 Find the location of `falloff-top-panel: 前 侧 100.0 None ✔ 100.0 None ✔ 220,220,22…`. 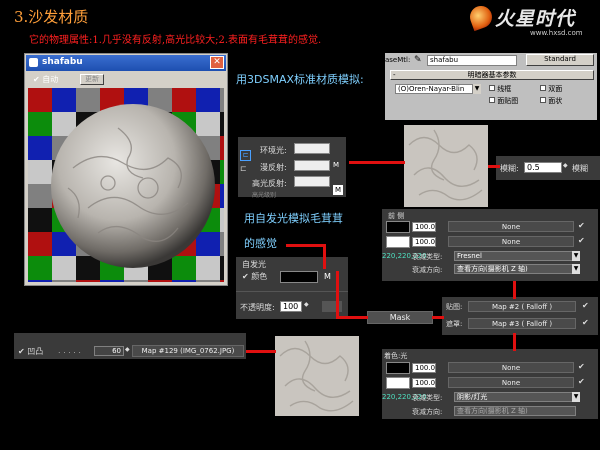

falloff-top-panel: 前 侧 100.0 None ✔ 100.0 None ✔ 220,220,22… is located at coordinates (490, 245).